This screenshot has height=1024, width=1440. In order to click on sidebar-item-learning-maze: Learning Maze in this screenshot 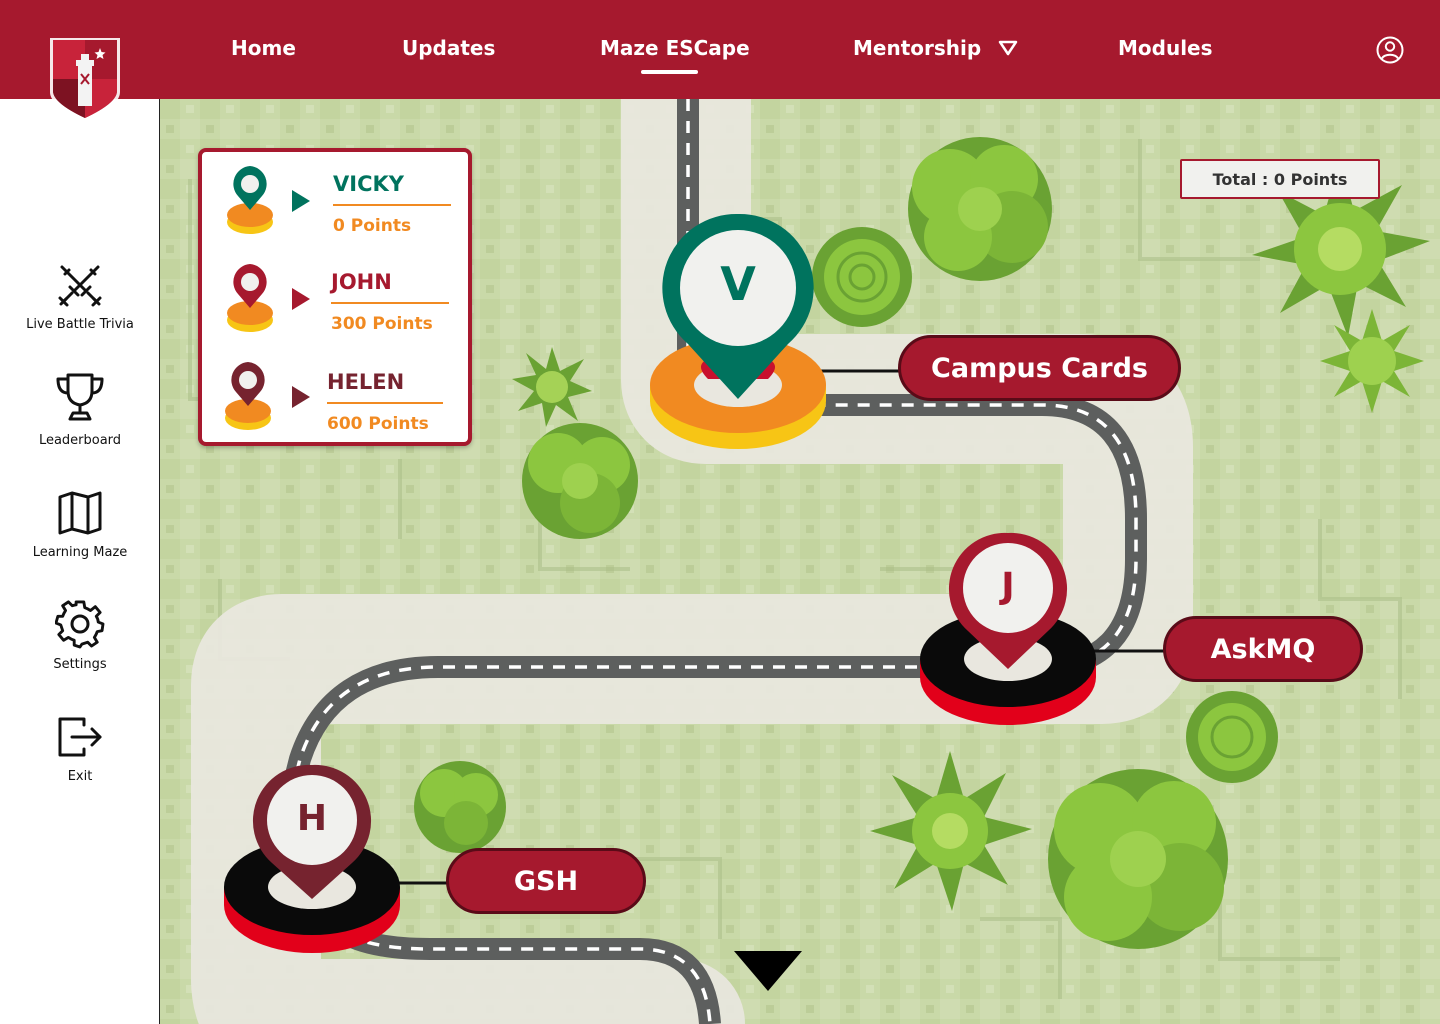, I will do `click(80, 524)`.